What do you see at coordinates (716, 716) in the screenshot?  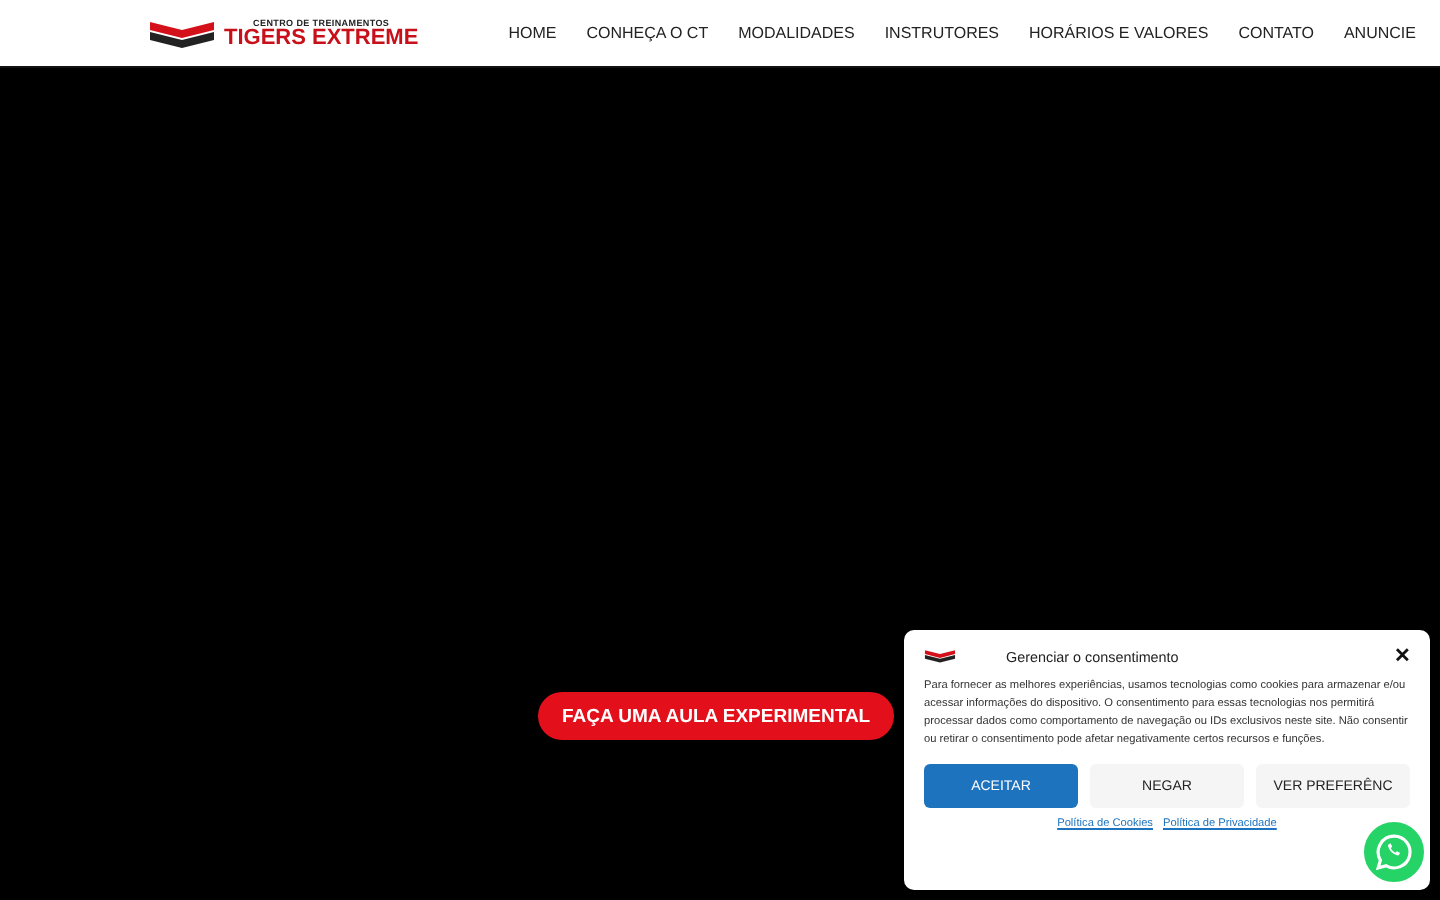 I see `cta-button: FAÇA UMA AULA EXPERIMENTAL` at bounding box center [716, 716].